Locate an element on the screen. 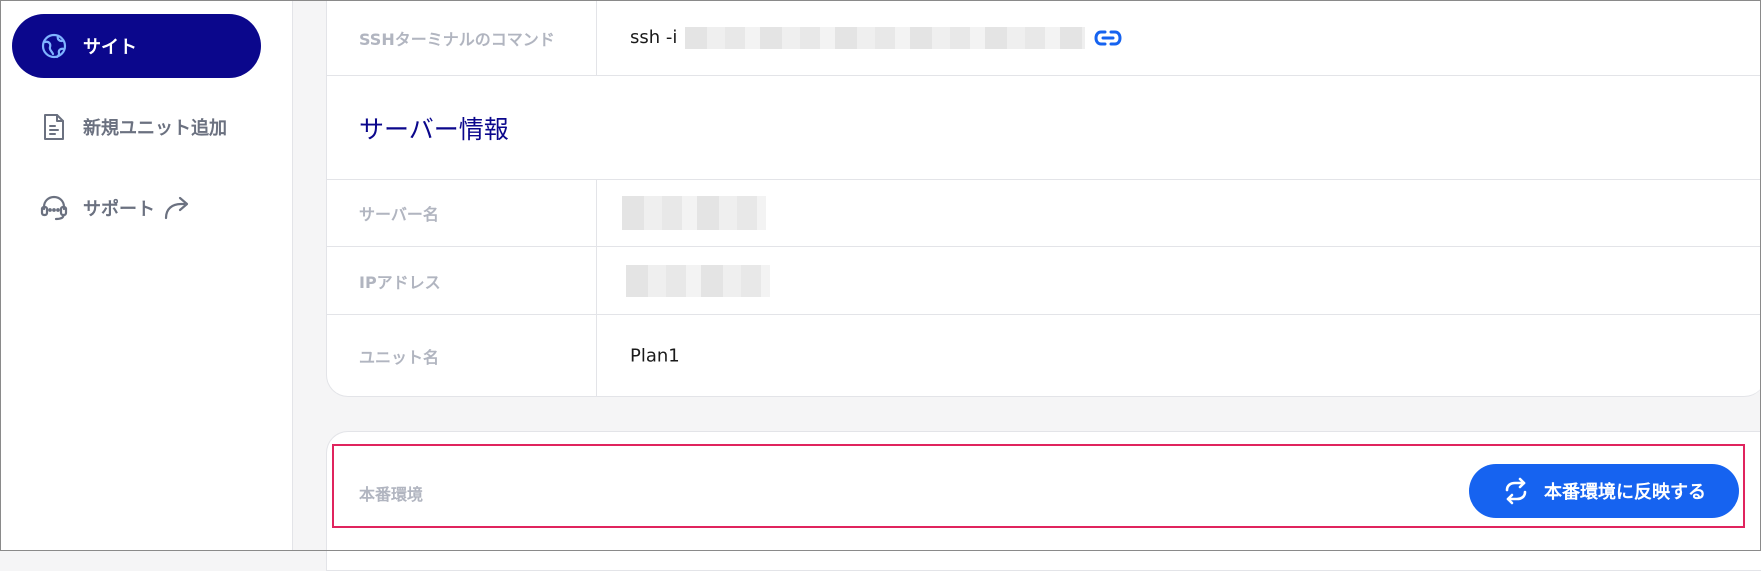  unit-name-value: Plan1 is located at coordinates (655, 356).